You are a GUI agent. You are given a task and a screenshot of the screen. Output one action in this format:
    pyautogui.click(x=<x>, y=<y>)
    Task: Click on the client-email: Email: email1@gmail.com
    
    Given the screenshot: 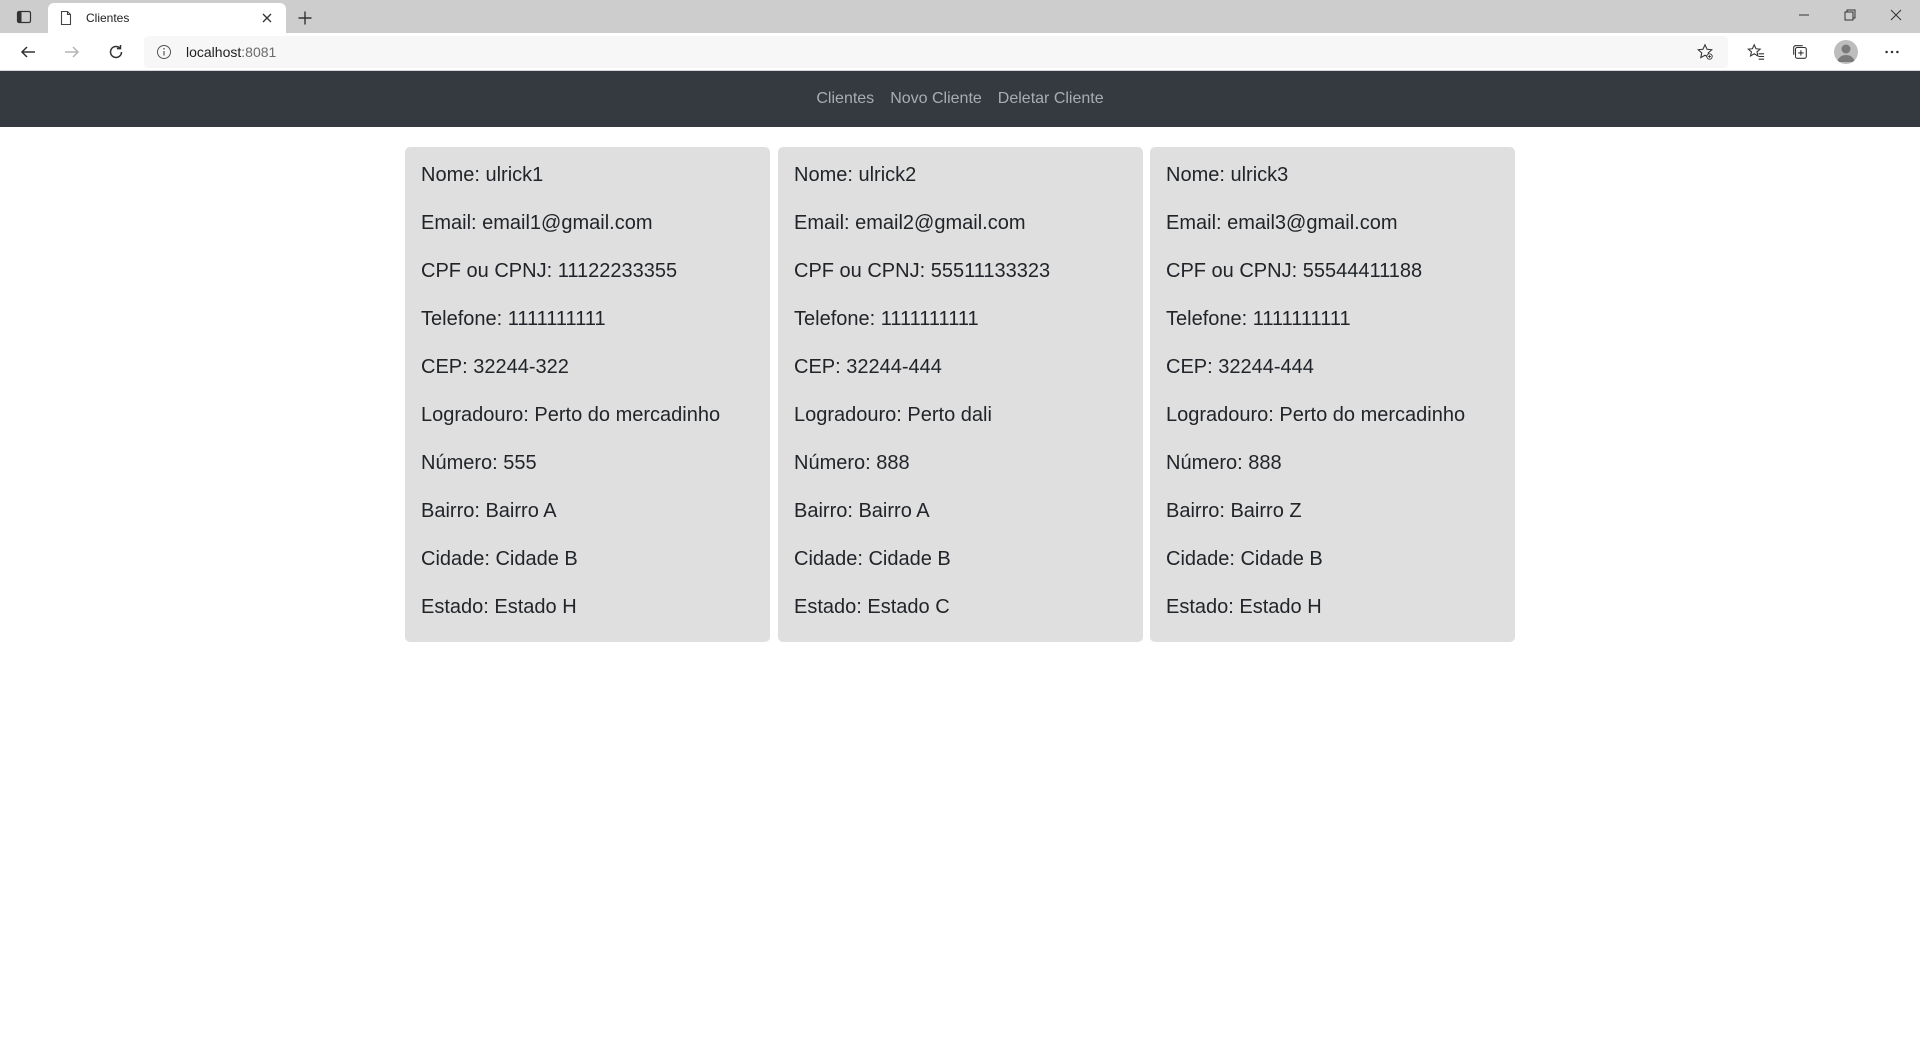 What is the action you would take?
    pyautogui.click(x=537, y=223)
    